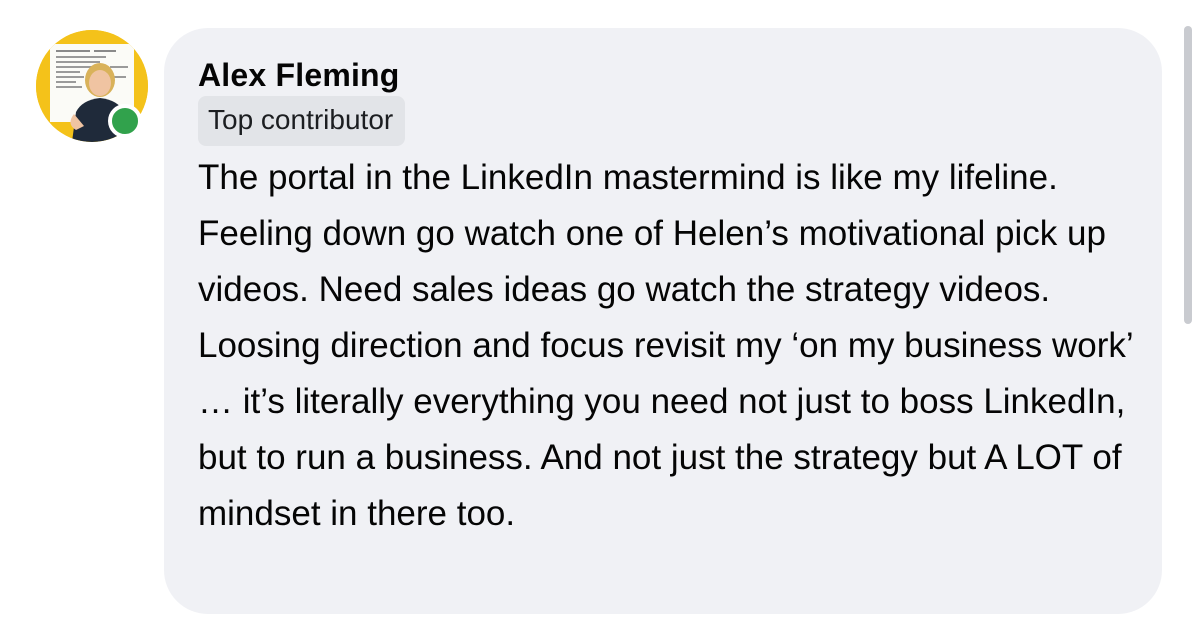 This screenshot has height=624, width=1200. What do you see at coordinates (92, 86) in the screenshot?
I see `avatar-container` at bounding box center [92, 86].